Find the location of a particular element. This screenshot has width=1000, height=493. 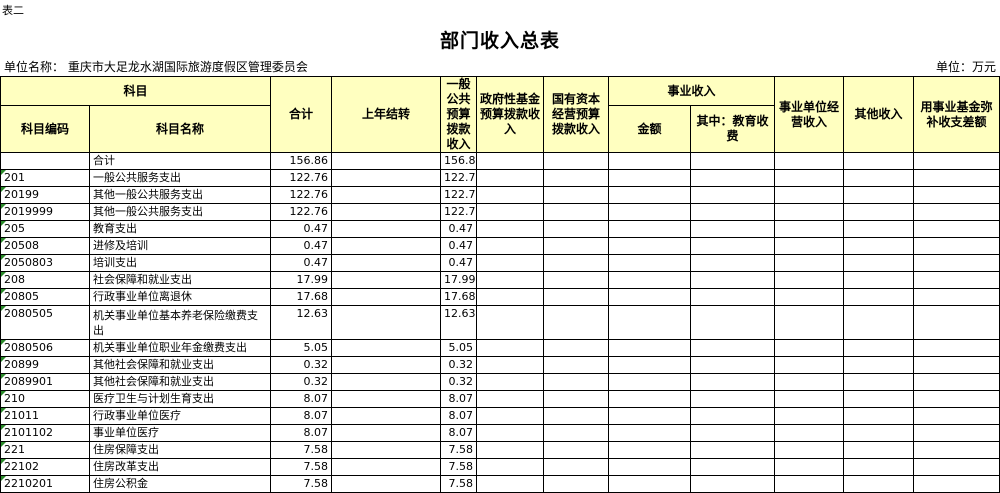

cell-general-budget: 0.47 is located at coordinates (459, 263).